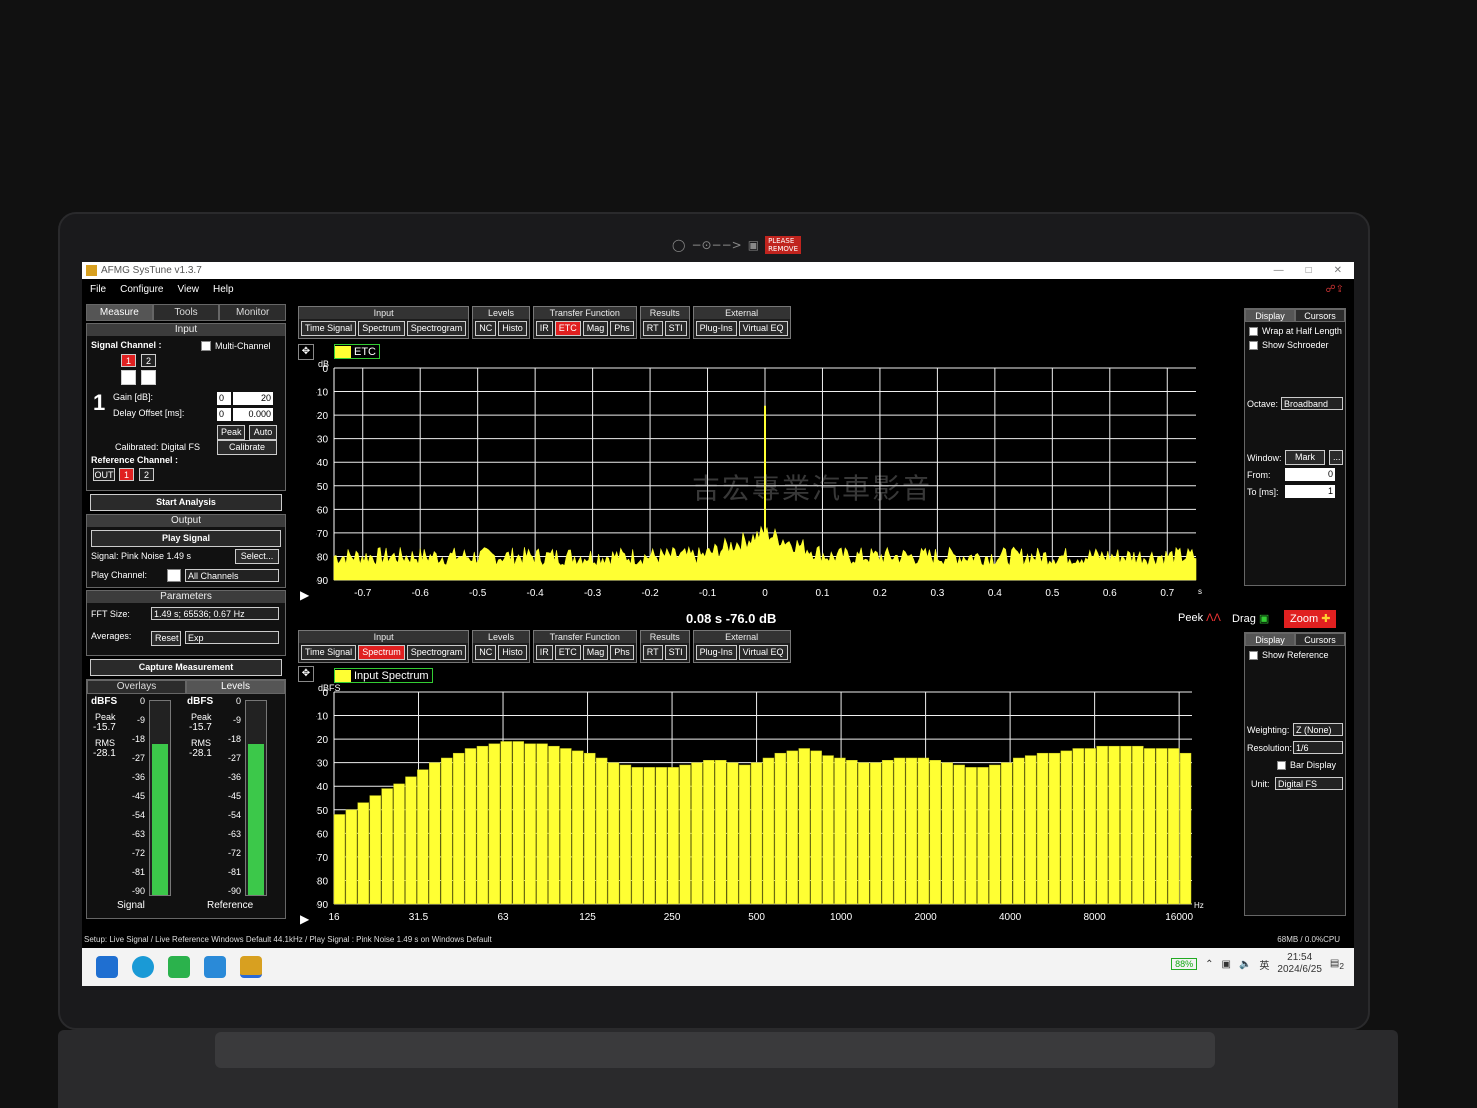 The height and width of the screenshot is (1108, 1477). What do you see at coordinates (215, 613) in the screenshot?
I see `fft-size-select: 1.49 s; 65536; 0.67 Hz` at bounding box center [215, 613].